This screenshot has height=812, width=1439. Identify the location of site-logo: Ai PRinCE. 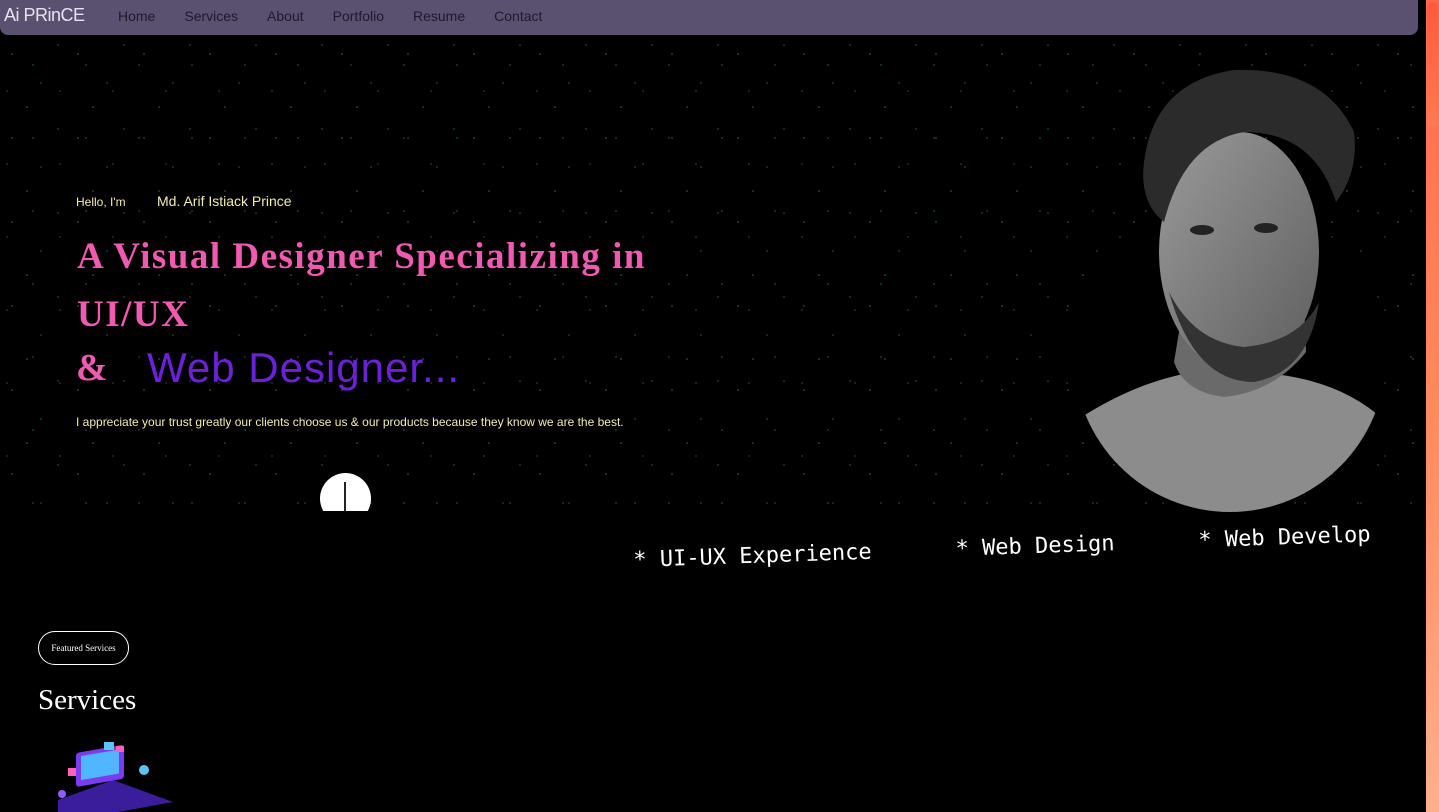
(44, 15).